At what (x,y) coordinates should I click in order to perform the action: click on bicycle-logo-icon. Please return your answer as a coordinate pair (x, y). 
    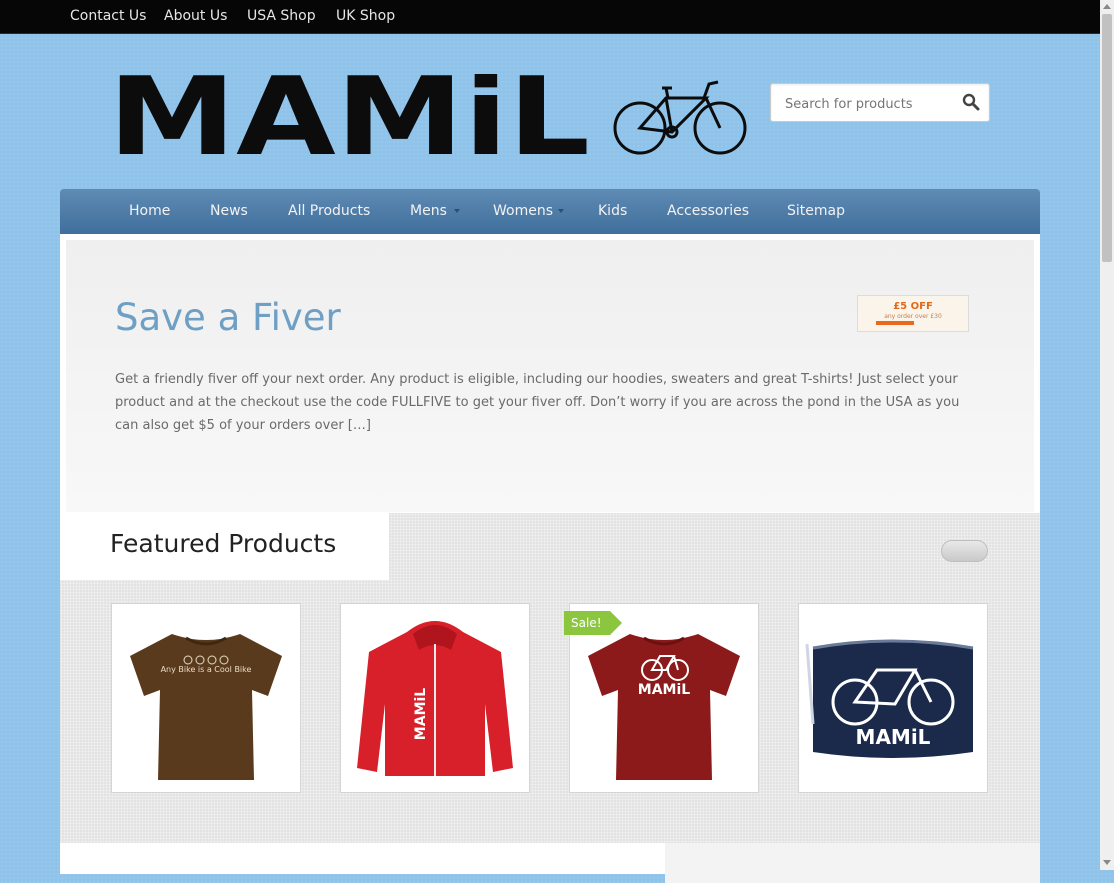
    Looking at the image, I should click on (680, 117).